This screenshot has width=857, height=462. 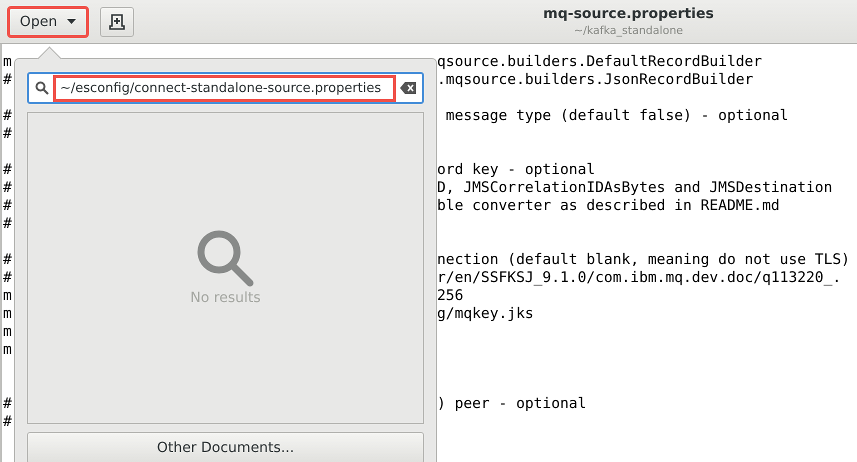 I want to click on clear-icon, so click(x=408, y=88).